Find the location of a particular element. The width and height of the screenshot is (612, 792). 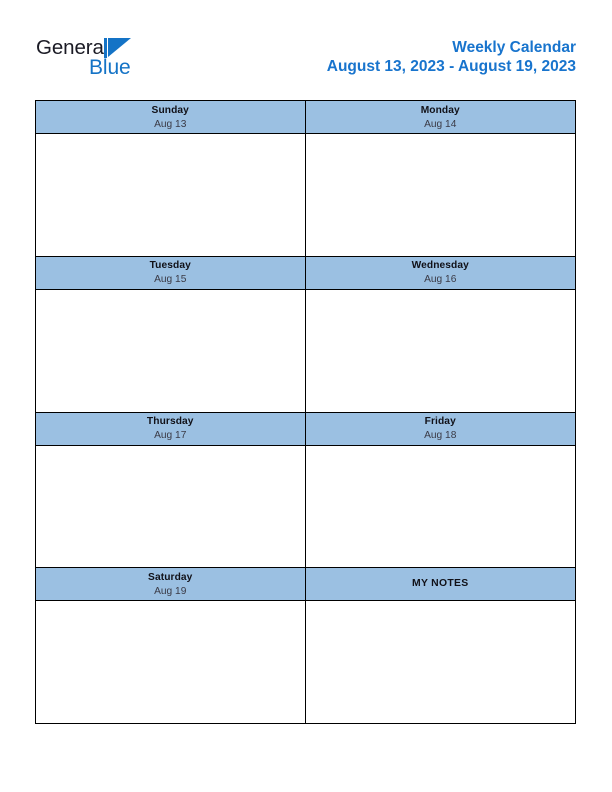

header-row-4: Saturday Aug 19 MY NOTES is located at coordinates (305, 585).